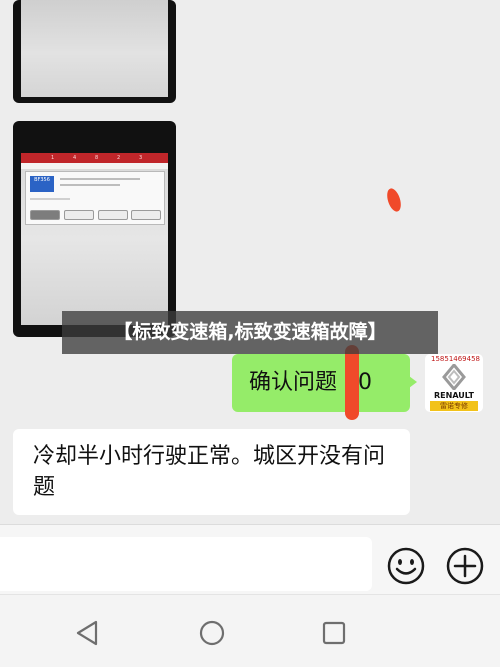  I want to click on incoming-message-text: 冷却半小时行驶正常。城区开没有问题, so click(209, 472).